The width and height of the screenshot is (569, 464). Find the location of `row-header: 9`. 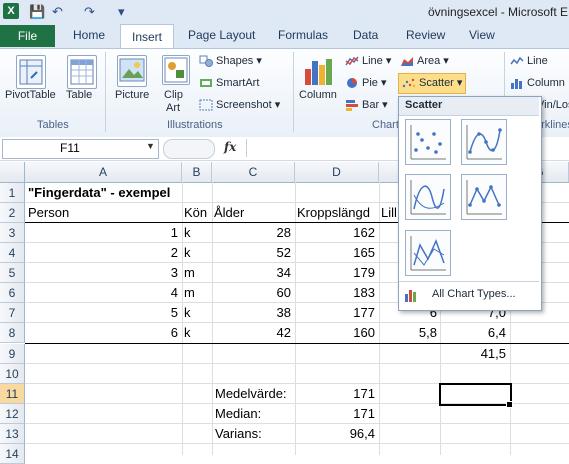

row-header: 9 is located at coordinates (12, 354).